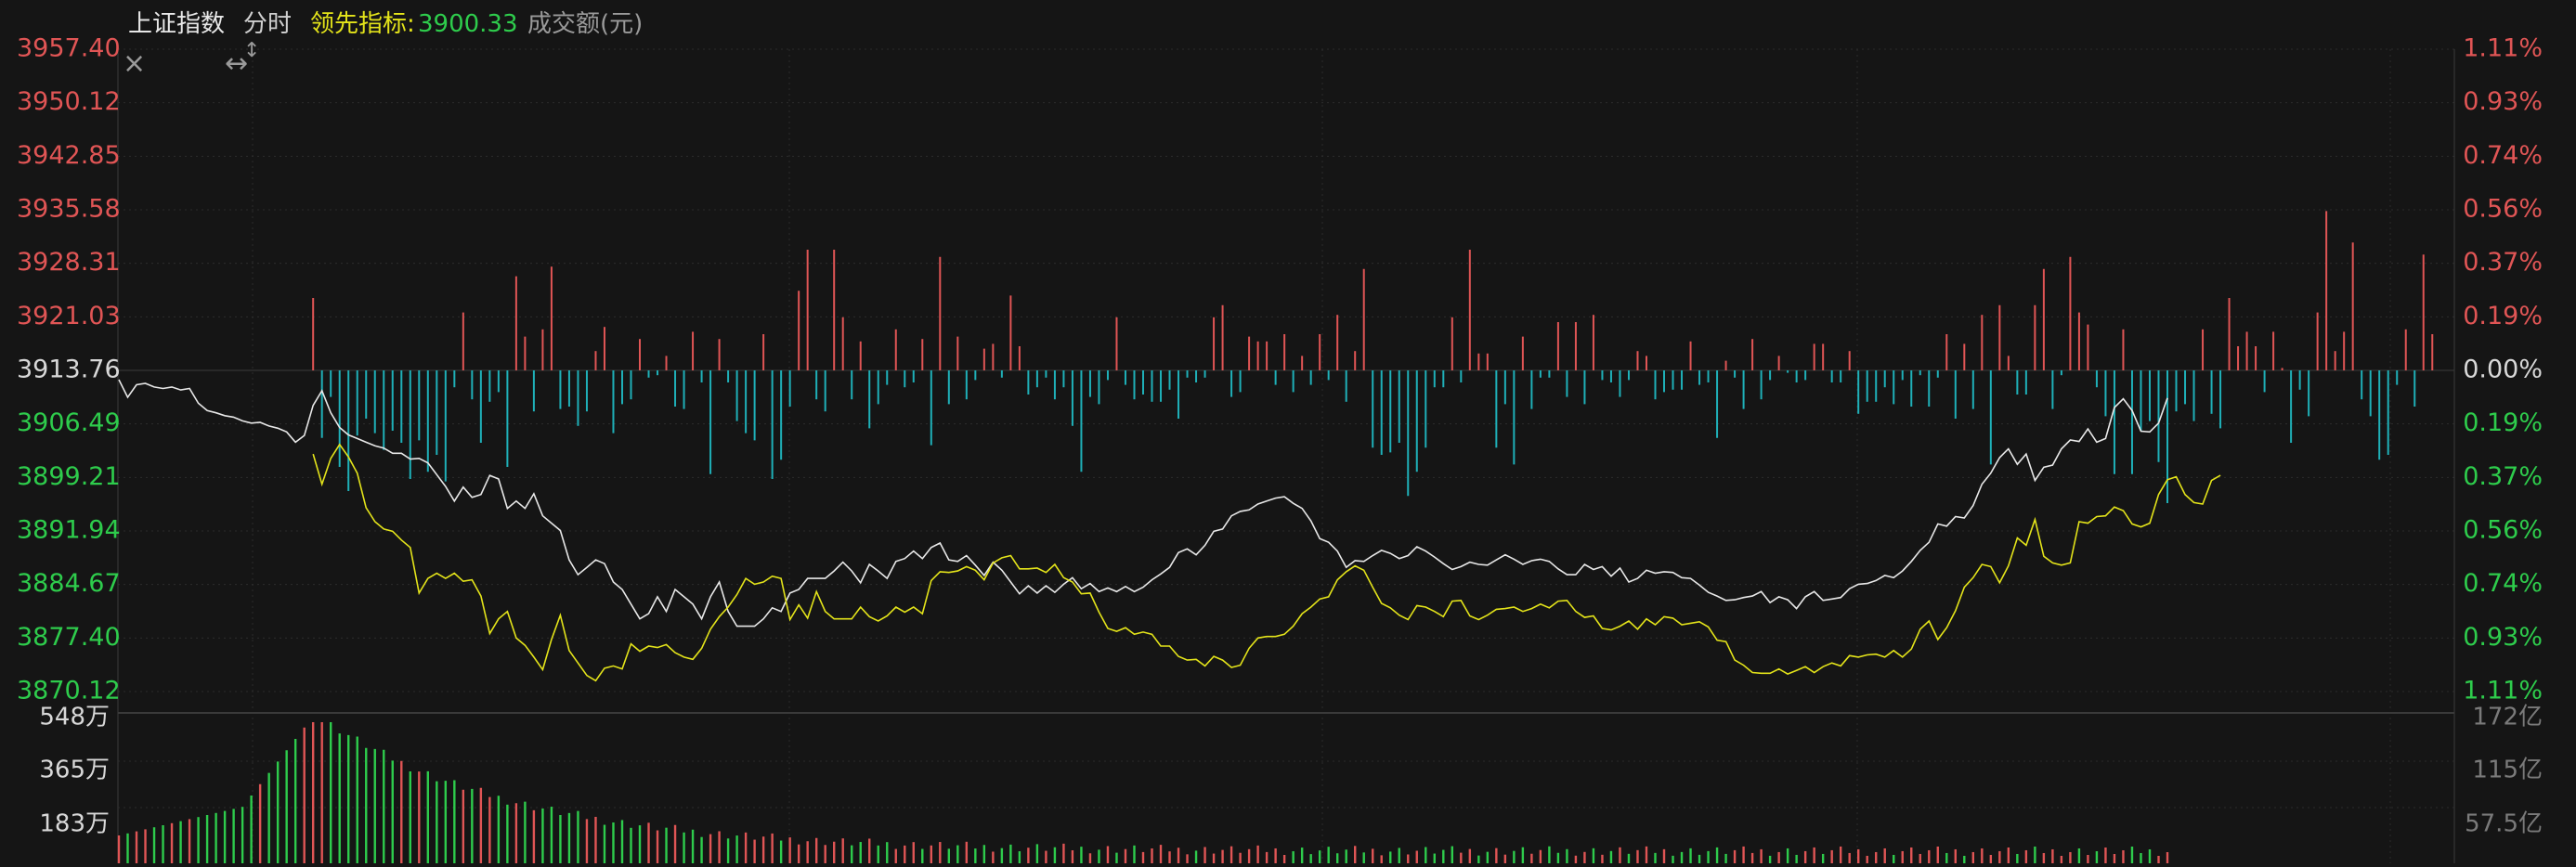  Describe the element at coordinates (2503, 370) in the screenshot. I see `percent-tick-label: 0.00%` at that location.